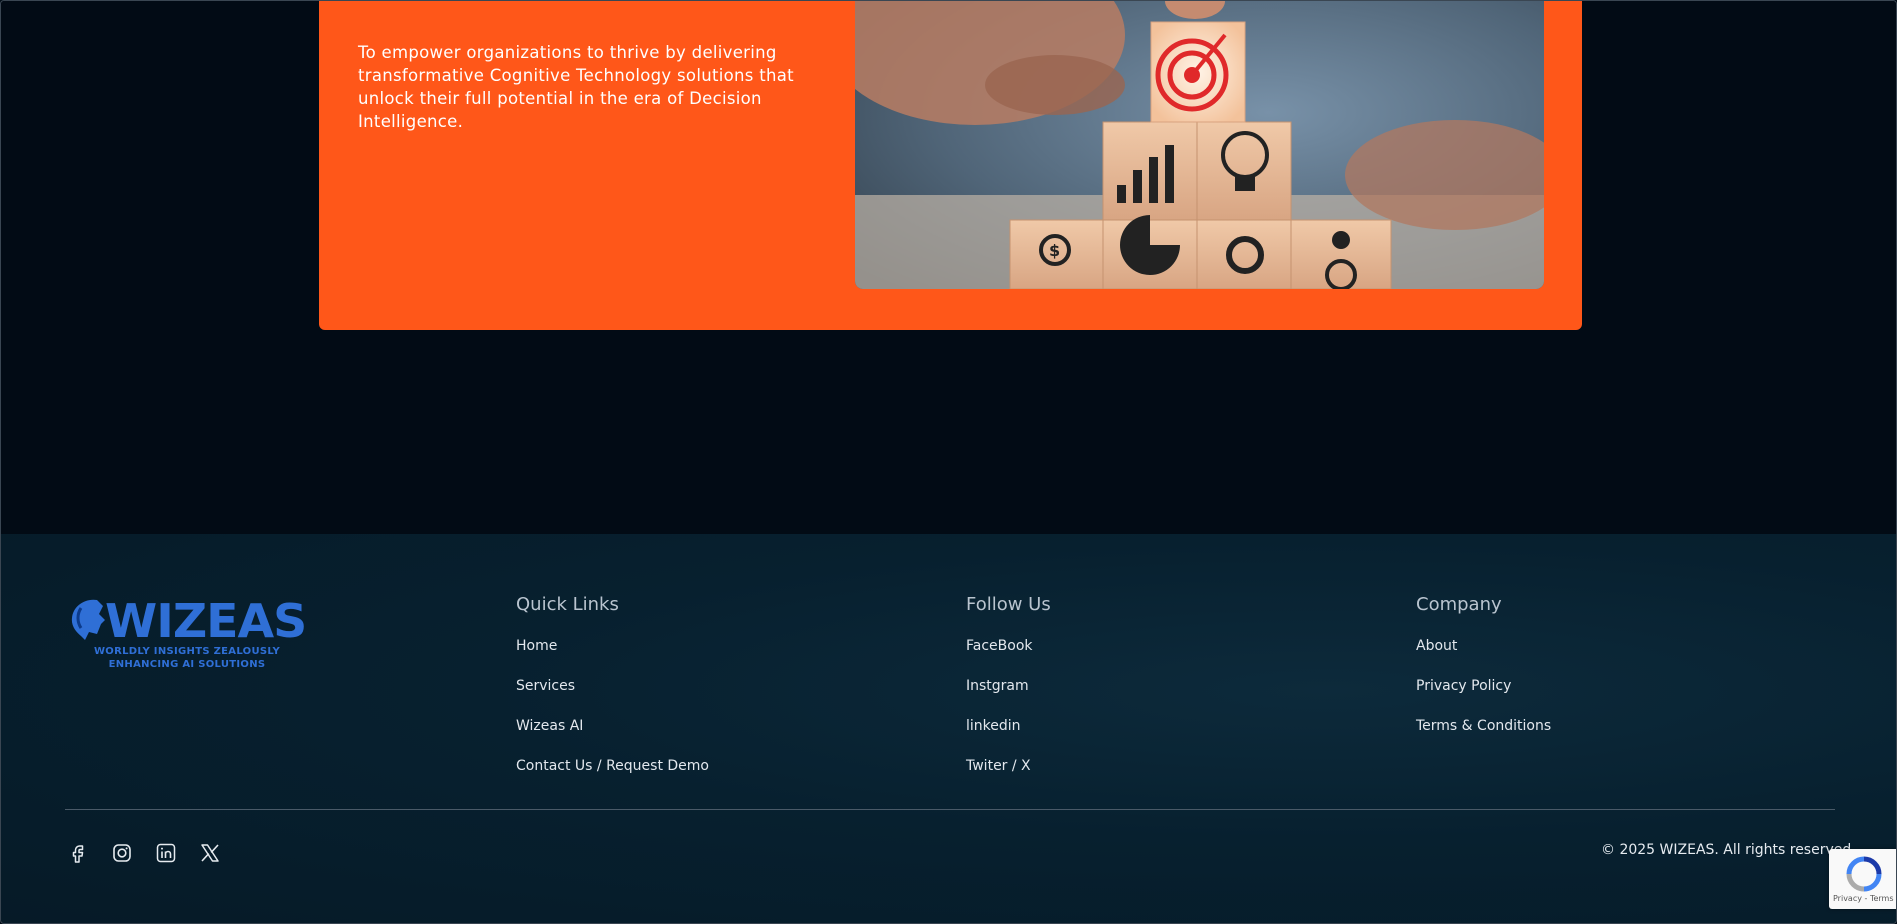  I want to click on x-icon, so click(210, 853).